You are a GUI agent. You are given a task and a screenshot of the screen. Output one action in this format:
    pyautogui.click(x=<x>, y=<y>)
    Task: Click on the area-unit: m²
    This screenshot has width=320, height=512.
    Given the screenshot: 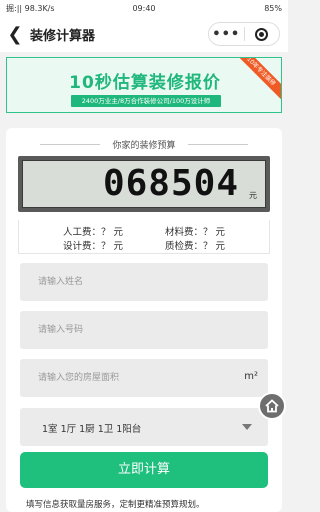 What is the action you would take?
    pyautogui.click(x=251, y=376)
    